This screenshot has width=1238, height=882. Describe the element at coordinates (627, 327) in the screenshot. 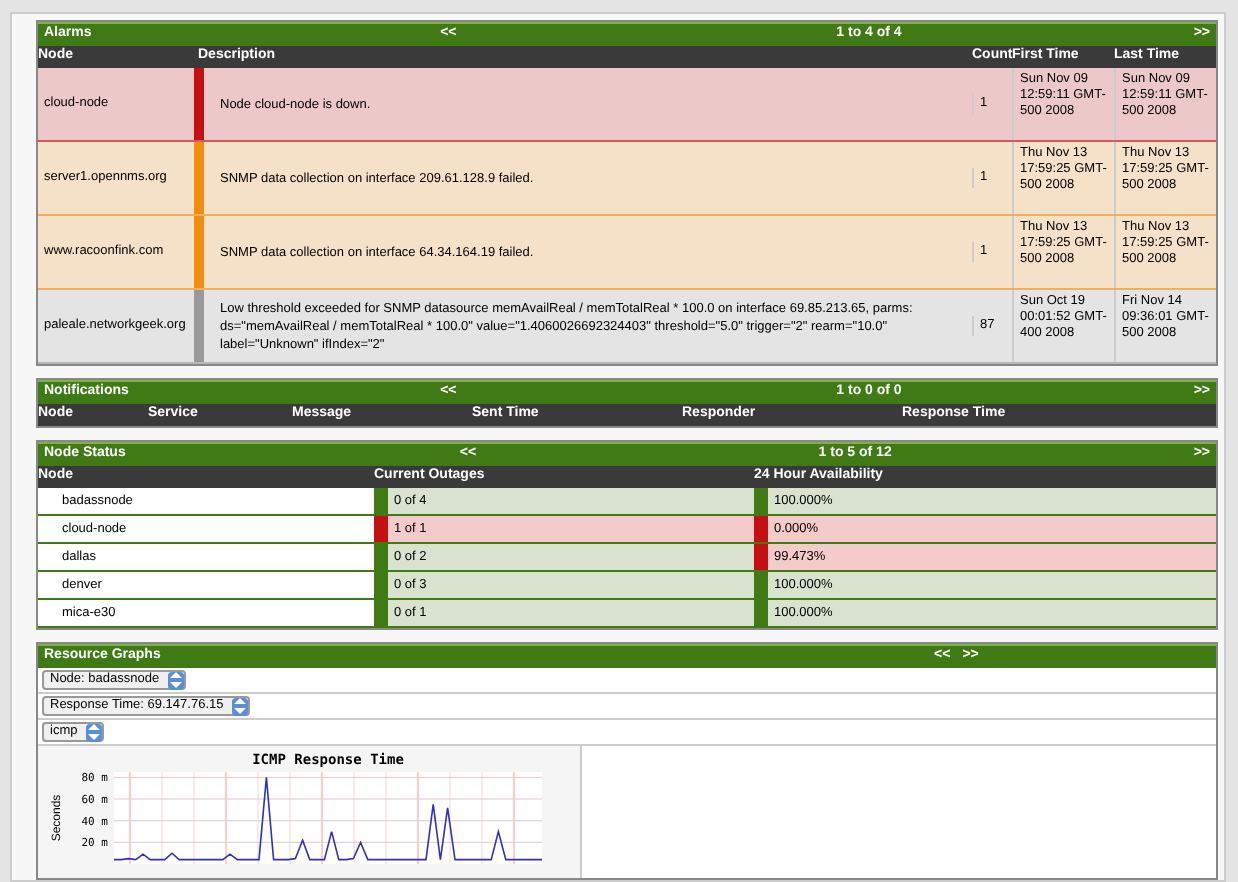

I see `alarm-row` at that location.